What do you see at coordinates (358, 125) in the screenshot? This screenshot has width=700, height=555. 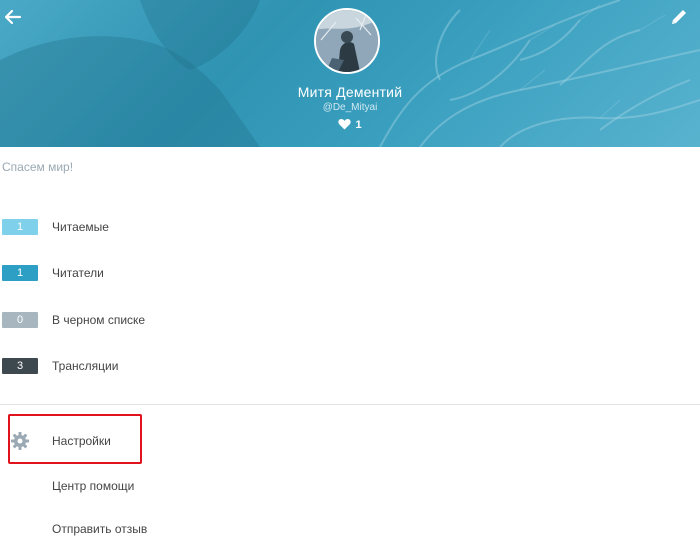 I see `likes-count: 1` at bounding box center [358, 125].